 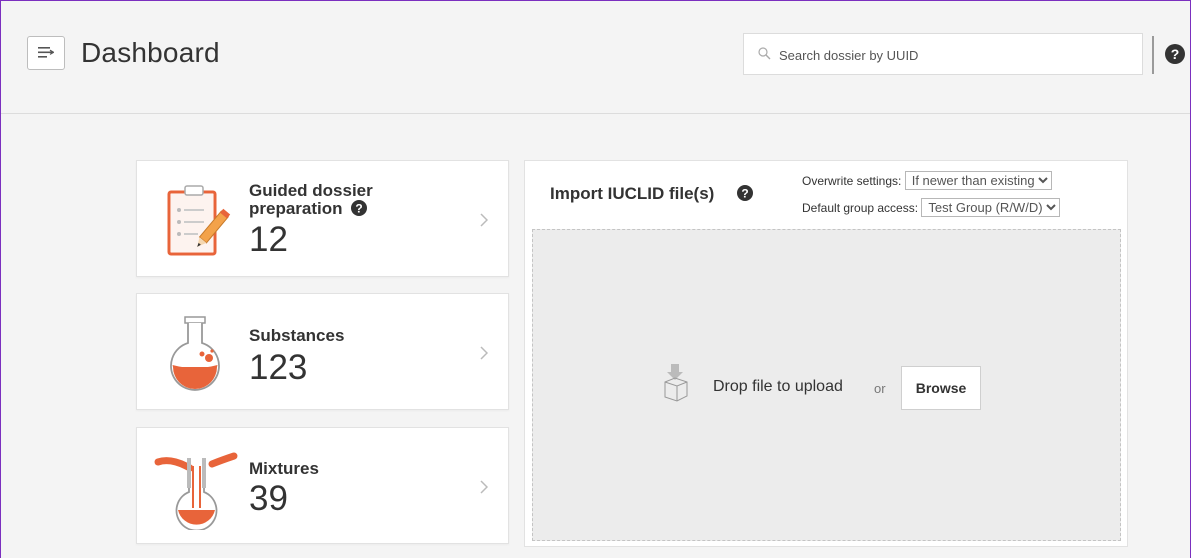 I want to click on search-input, so click(x=959, y=55).